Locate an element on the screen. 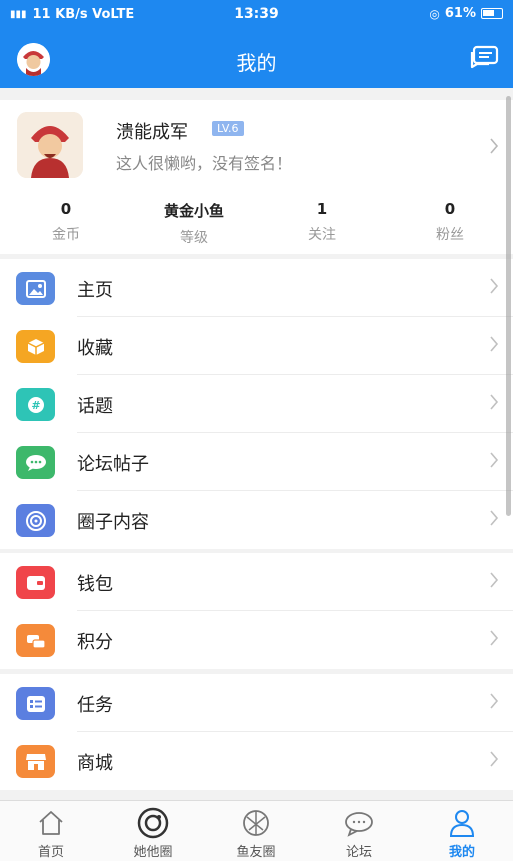 The width and height of the screenshot is (513, 861). menu-item-home: 主页 is located at coordinates (256, 288).